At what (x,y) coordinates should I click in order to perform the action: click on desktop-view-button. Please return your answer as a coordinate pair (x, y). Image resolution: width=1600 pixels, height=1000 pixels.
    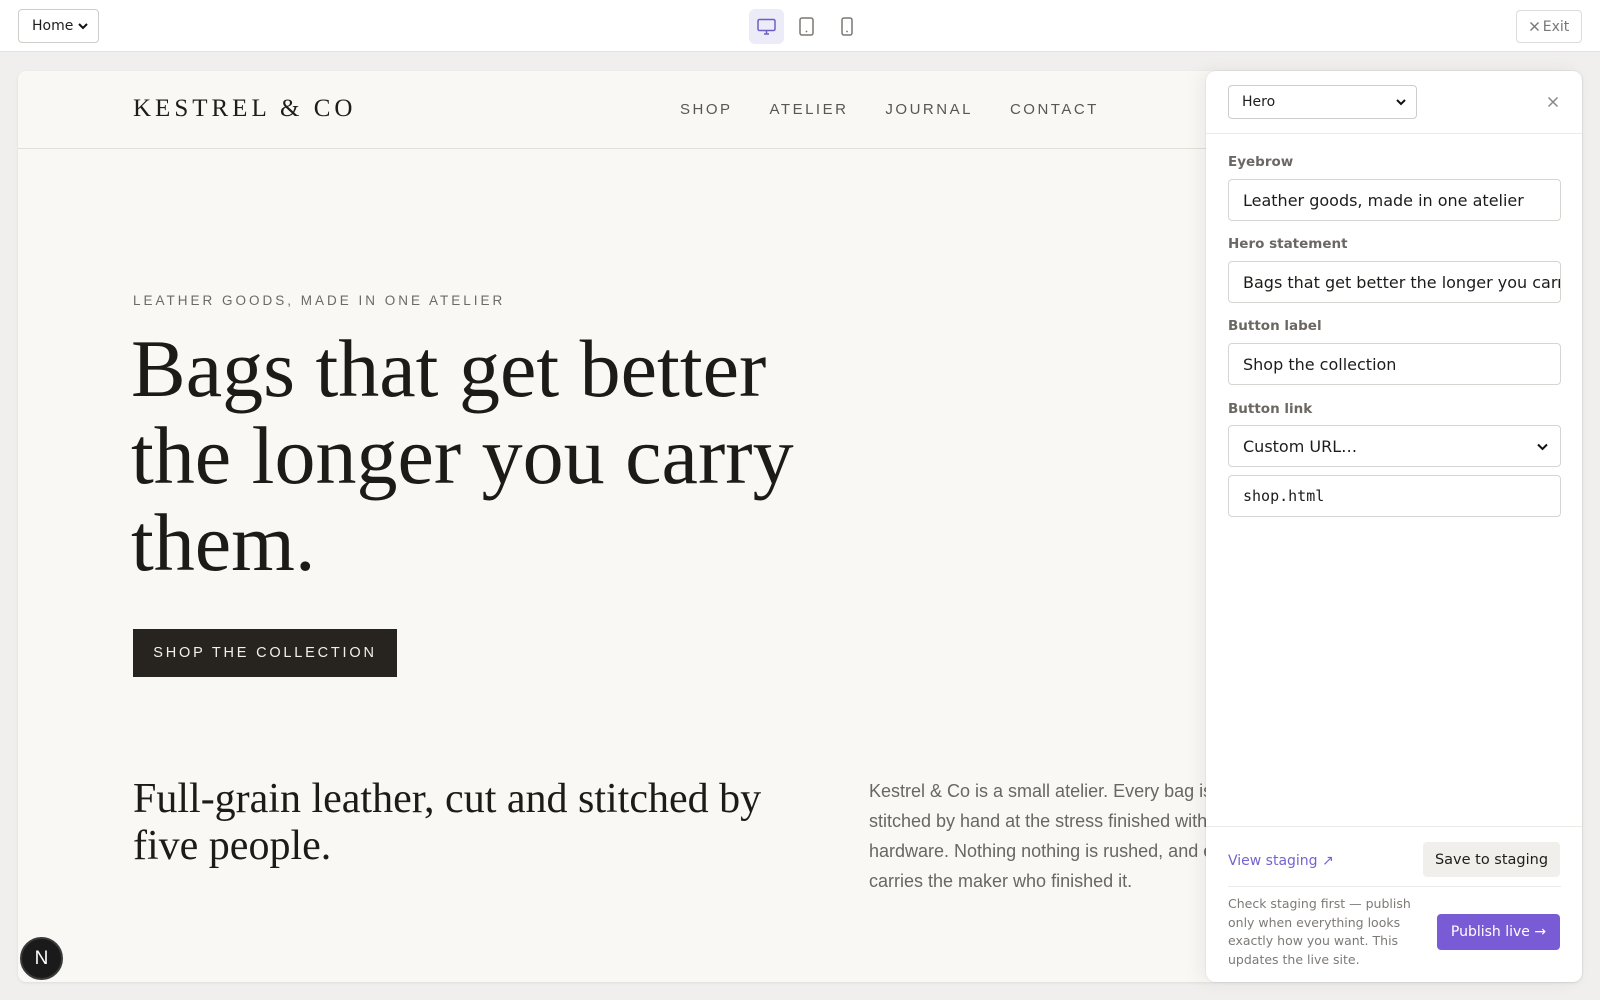
    Looking at the image, I should click on (766, 26).